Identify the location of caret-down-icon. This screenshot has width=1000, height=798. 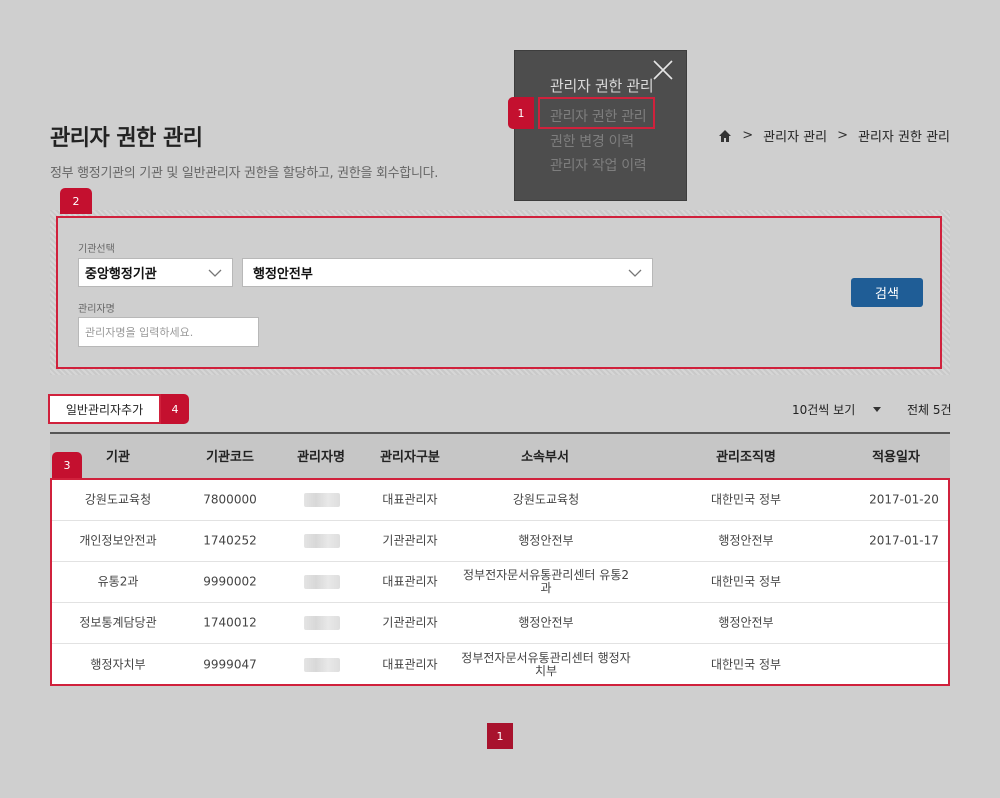
(877, 409).